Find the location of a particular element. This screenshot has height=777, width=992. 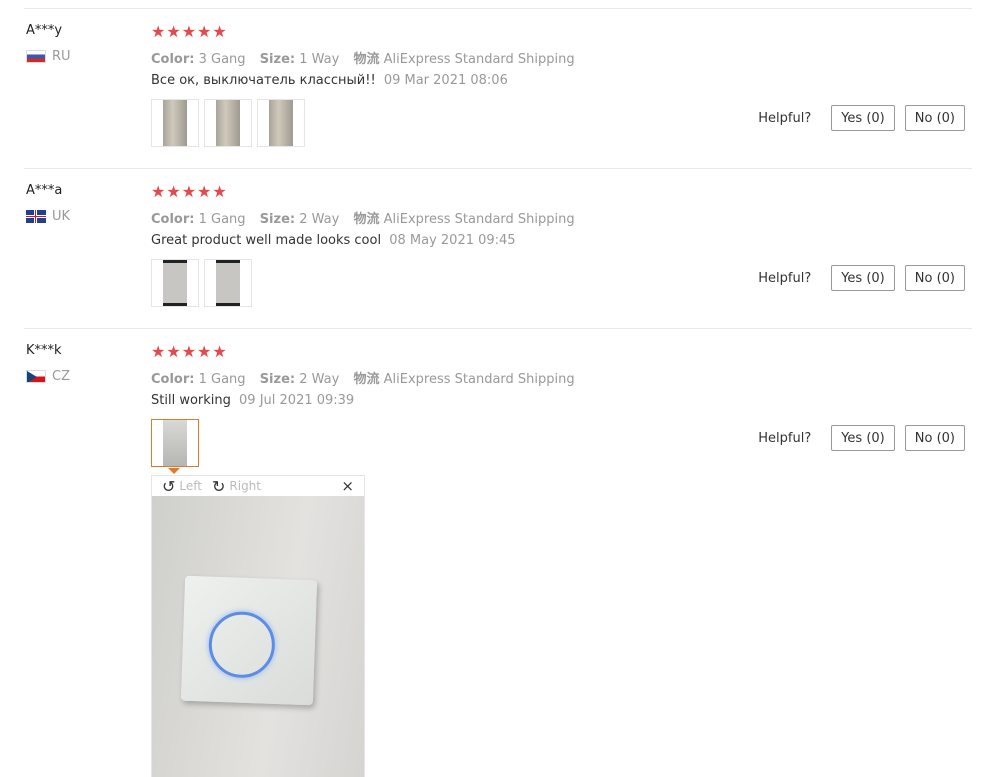

review-date: 09 Jul 2021 09:39 is located at coordinates (297, 400).